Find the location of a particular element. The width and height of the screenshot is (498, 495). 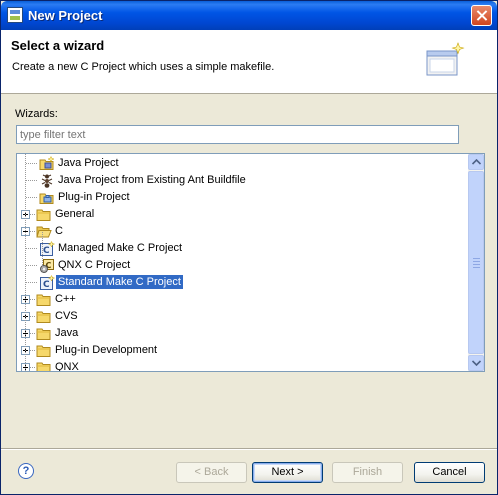

filter-input is located at coordinates (237, 134).